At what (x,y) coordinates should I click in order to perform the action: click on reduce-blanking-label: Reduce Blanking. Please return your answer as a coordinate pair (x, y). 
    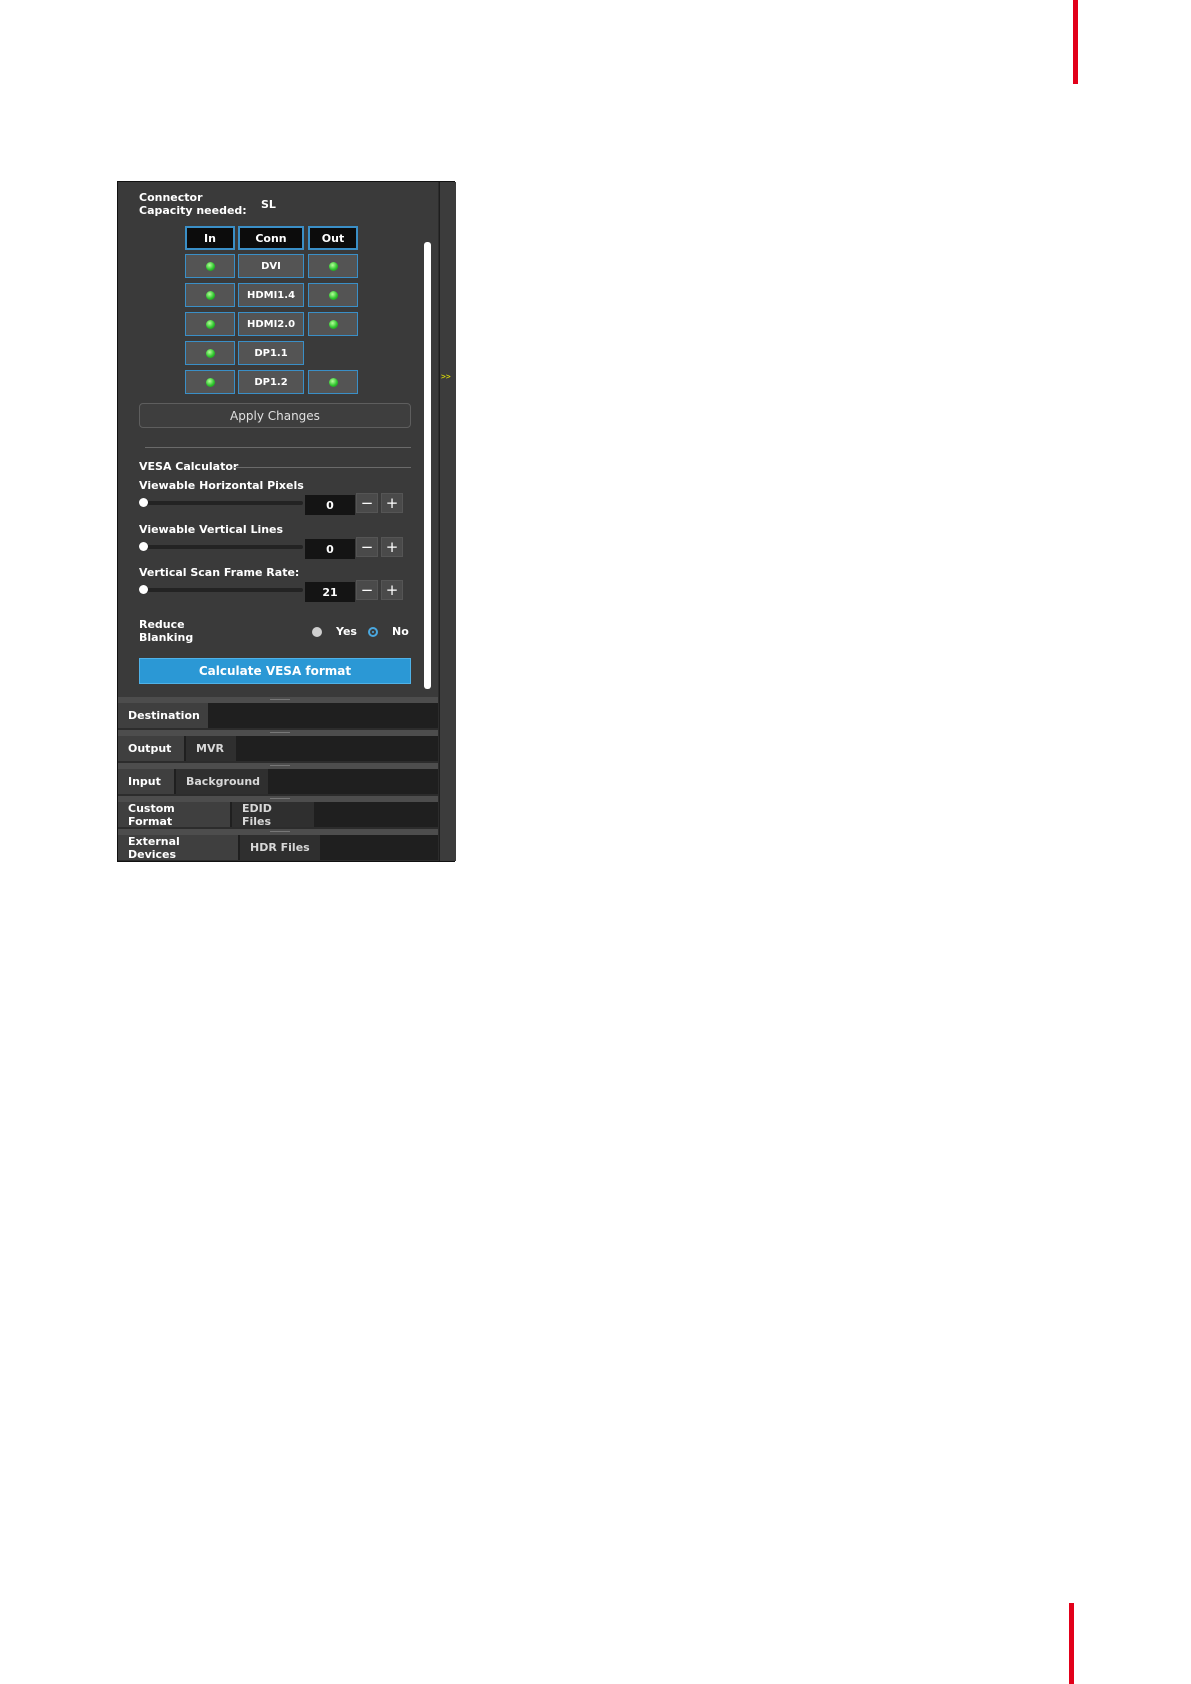
    Looking at the image, I should click on (166, 631).